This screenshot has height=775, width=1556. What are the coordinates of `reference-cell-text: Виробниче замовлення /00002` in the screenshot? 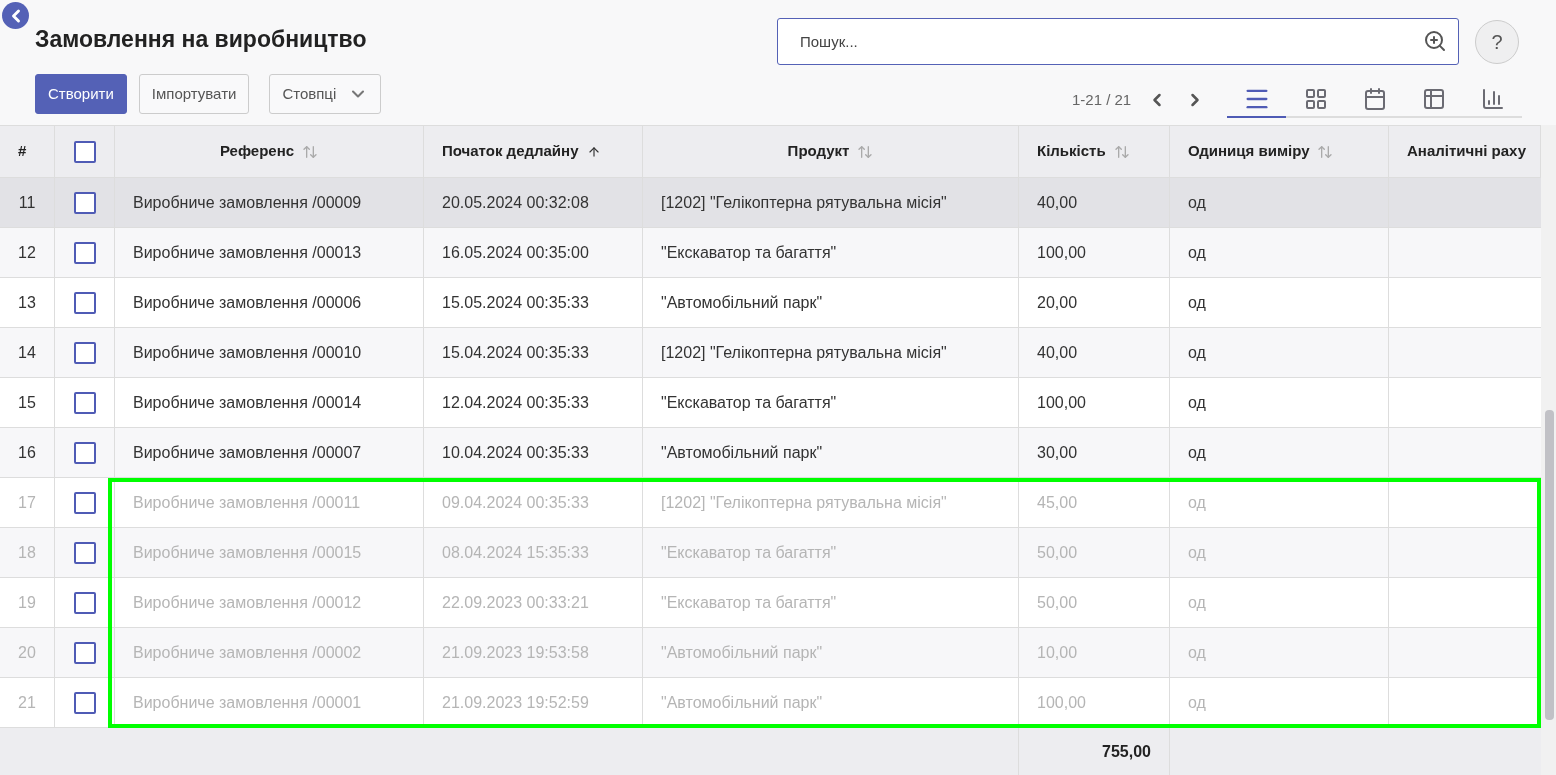 It's located at (247, 652).